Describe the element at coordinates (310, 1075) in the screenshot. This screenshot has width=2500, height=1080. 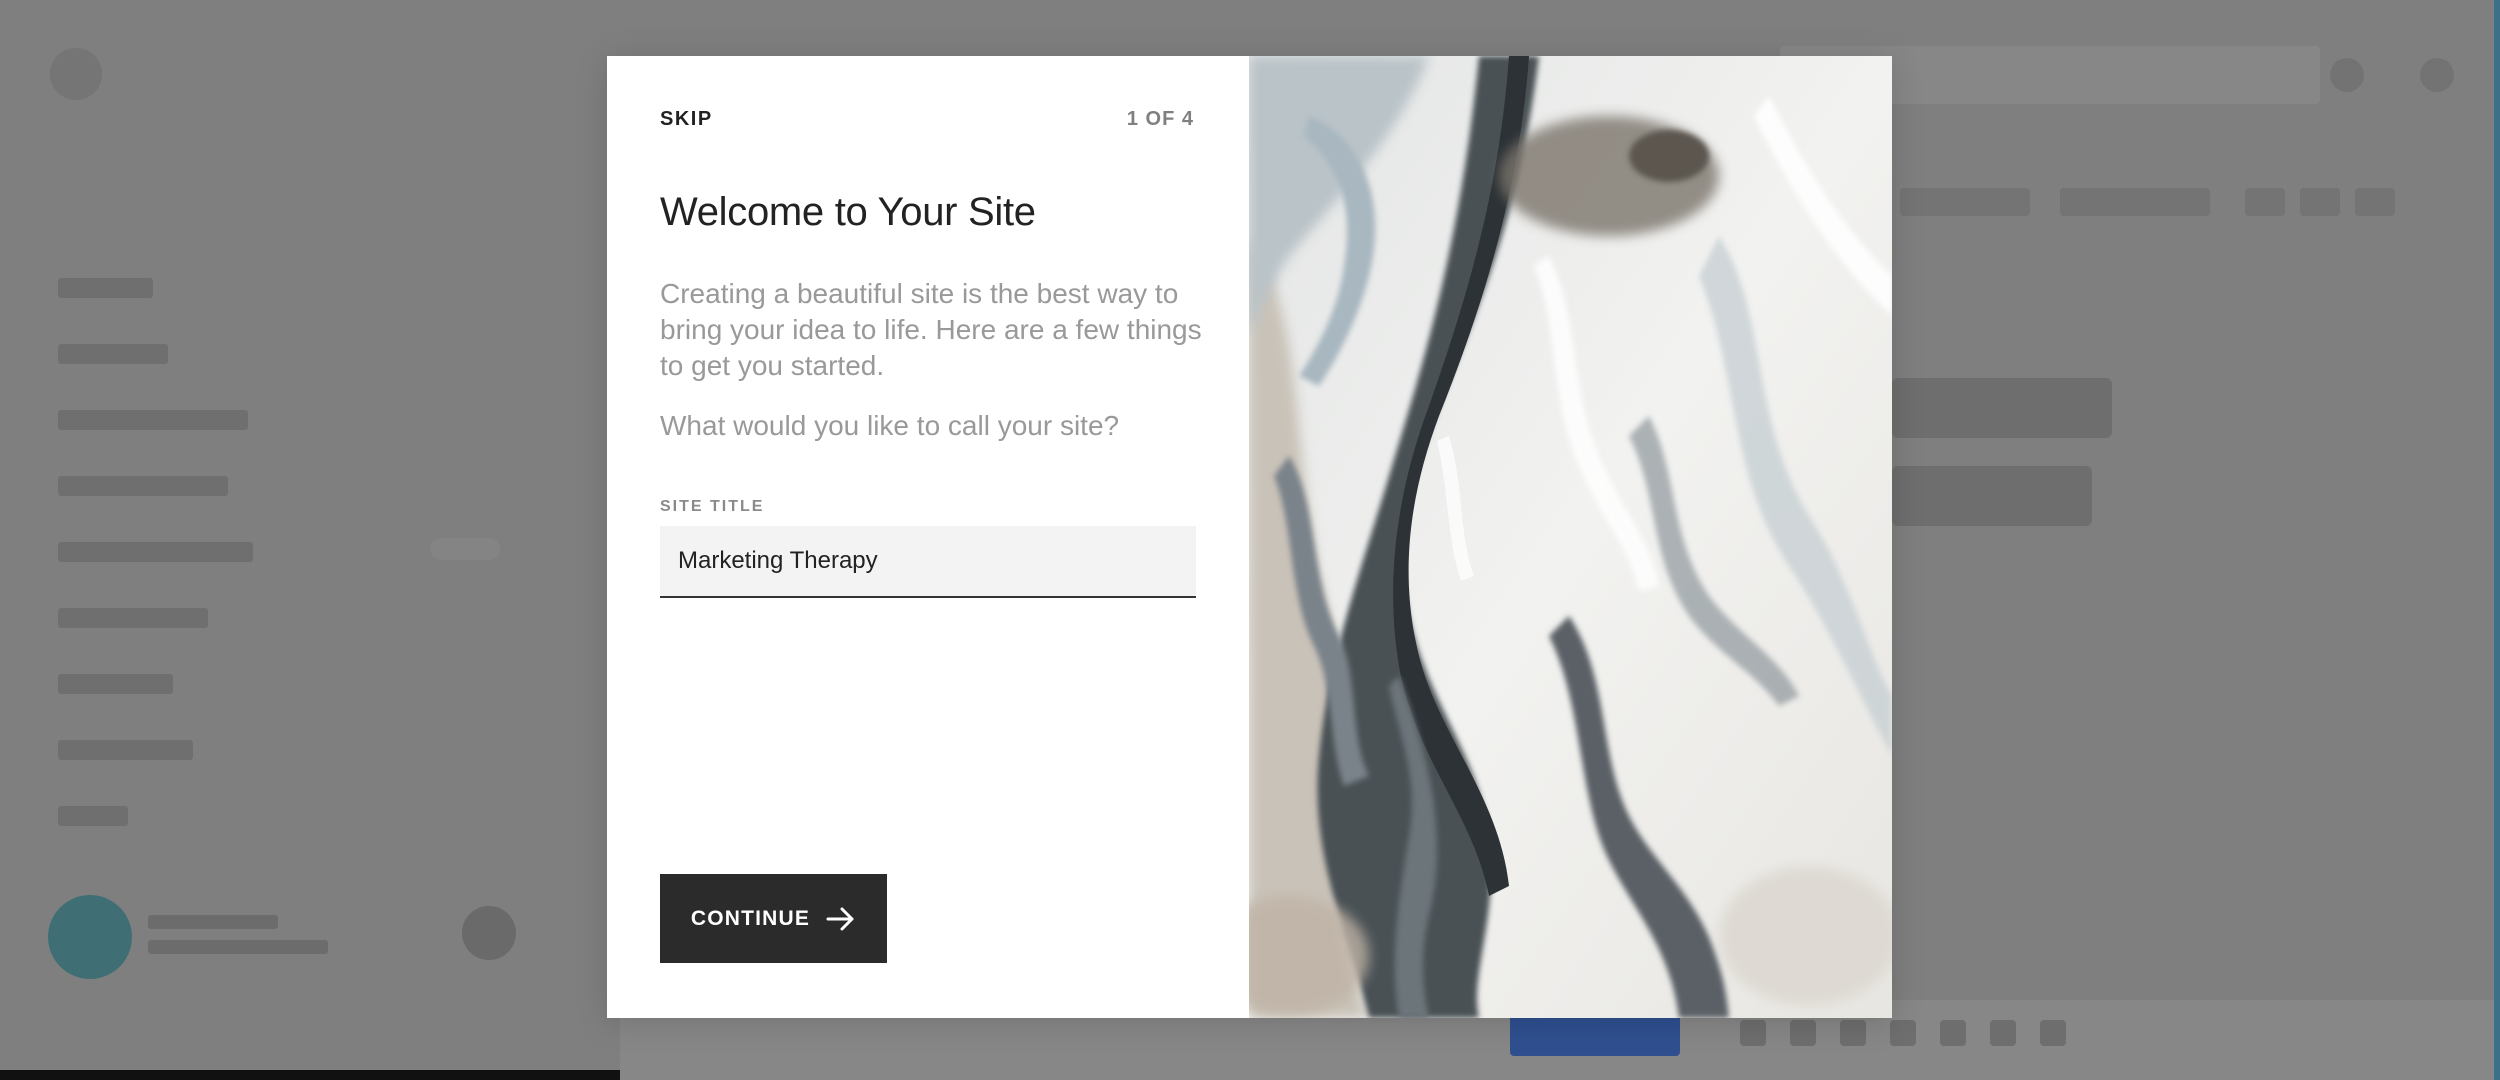
I see `background-taskbar` at that location.